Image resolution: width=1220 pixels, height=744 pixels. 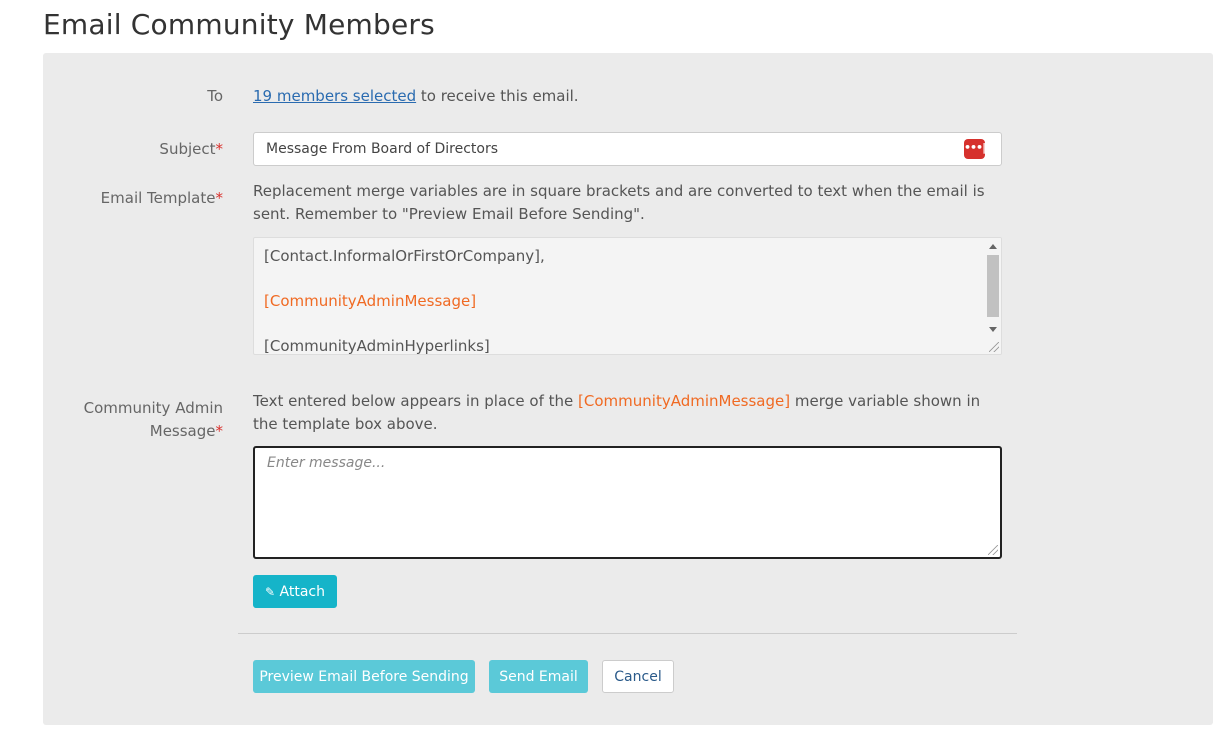 I want to click on page-title: Email Community Members, so click(x=239, y=24).